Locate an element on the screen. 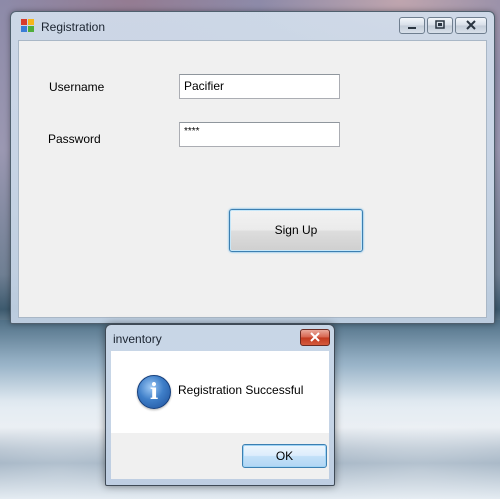 This screenshot has width=500, height=499. message-box-close-button is located at coordinates (315, 337).